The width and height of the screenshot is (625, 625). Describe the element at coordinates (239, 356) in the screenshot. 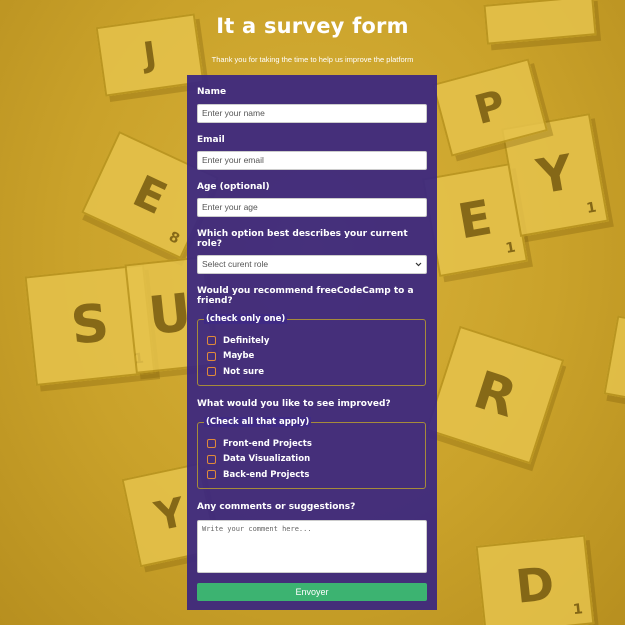

I see `option-label: Maybe` at that location.